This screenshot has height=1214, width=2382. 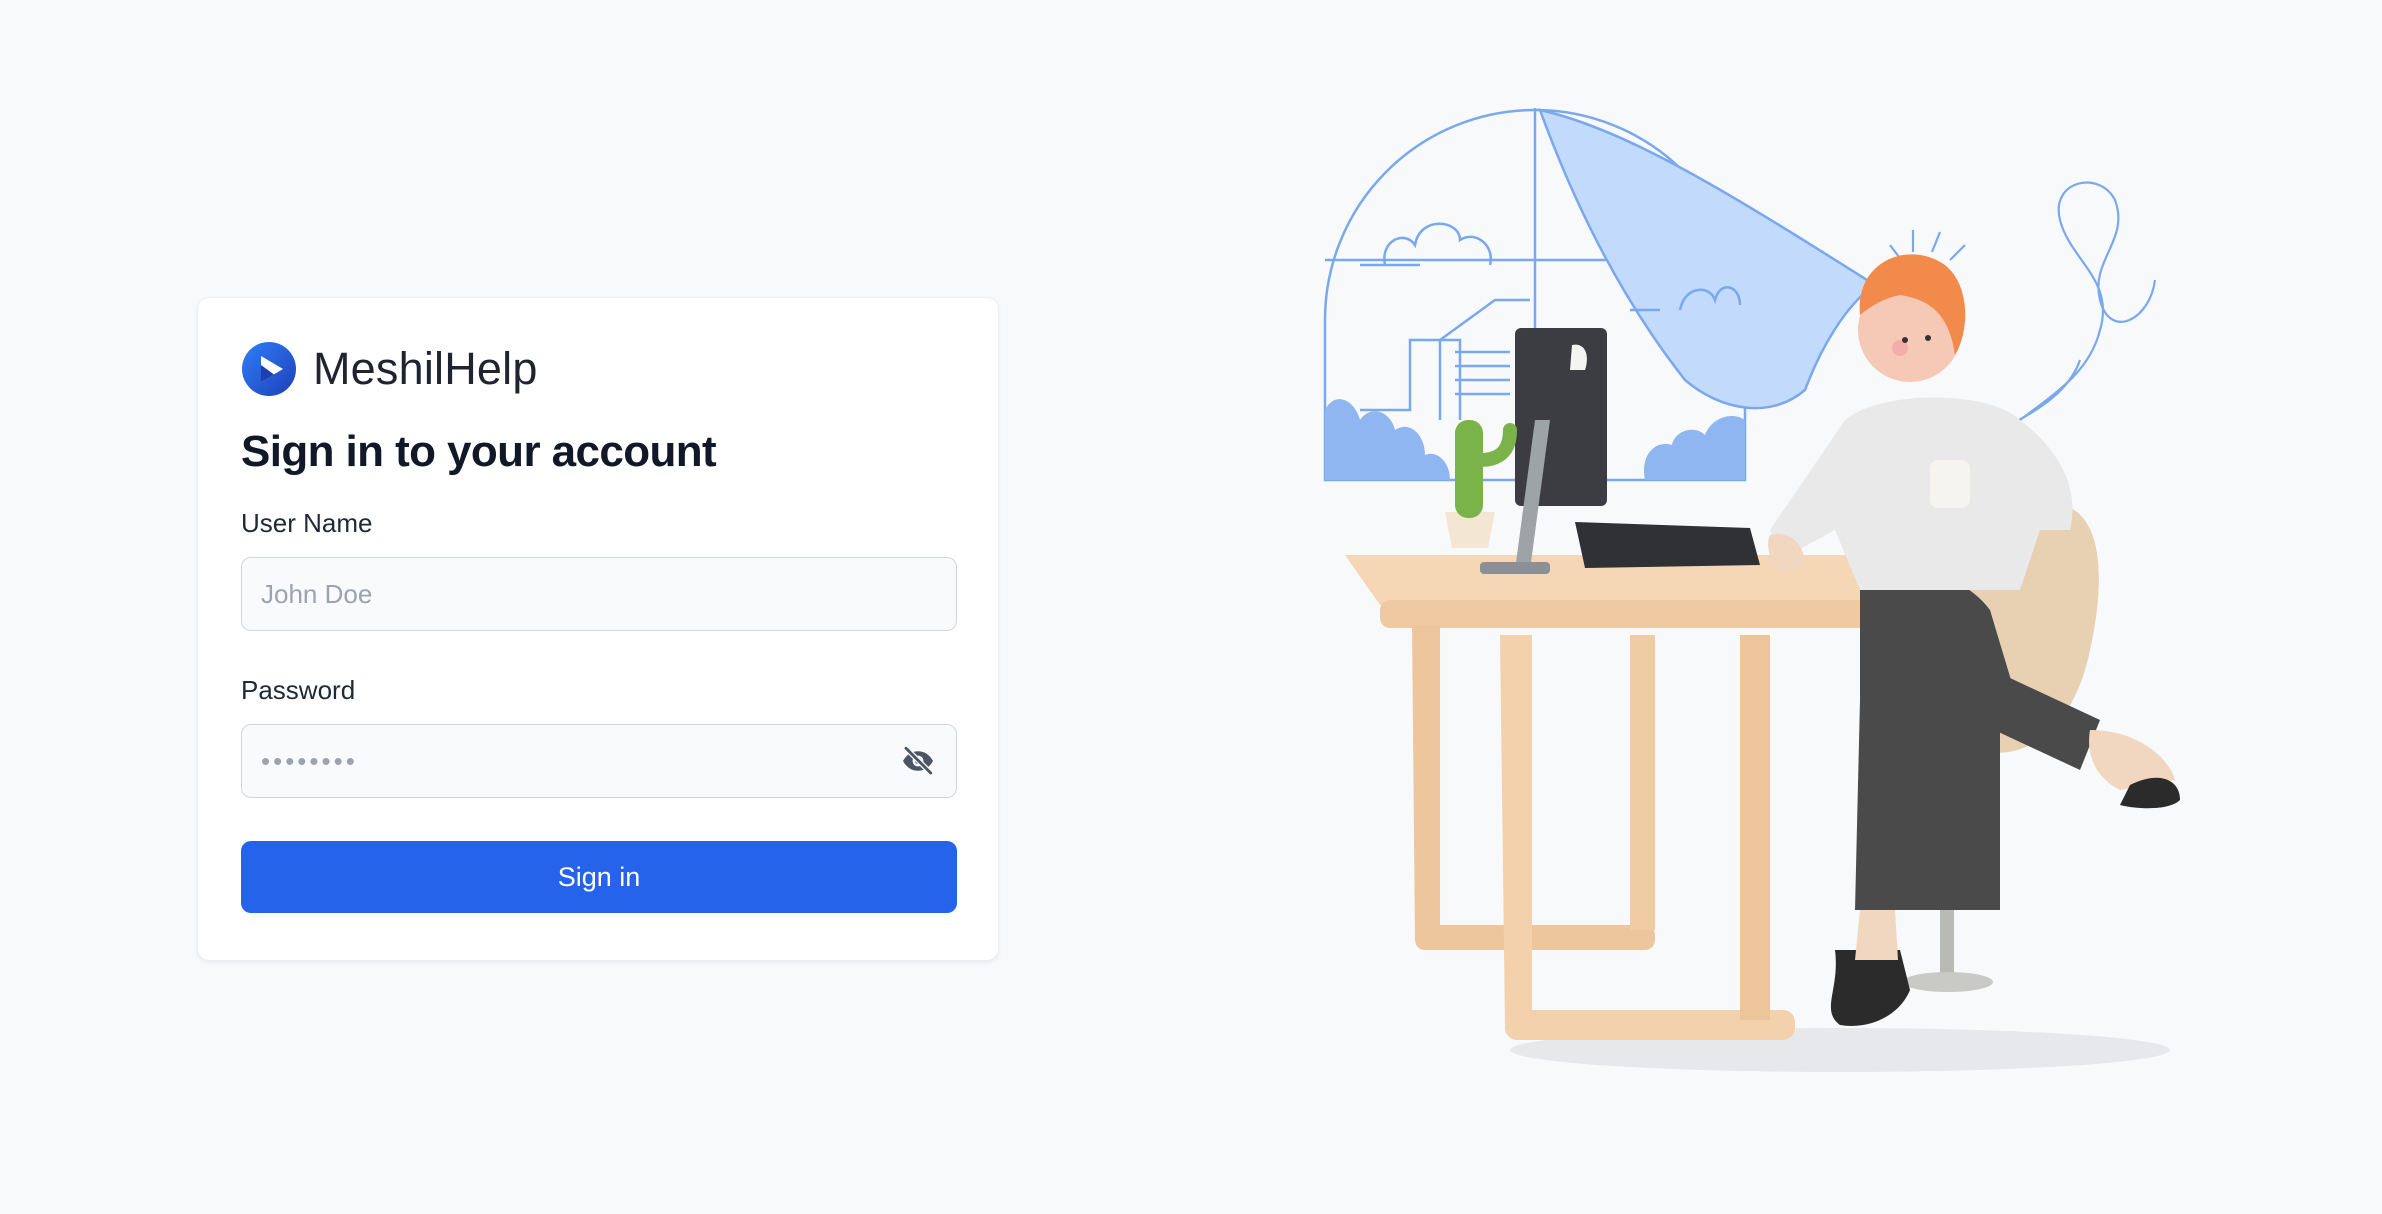 What do you see at coordinates (918, 761) in the screenshot?
I see `eye-slash-icon` at bounding box center [918, 761].